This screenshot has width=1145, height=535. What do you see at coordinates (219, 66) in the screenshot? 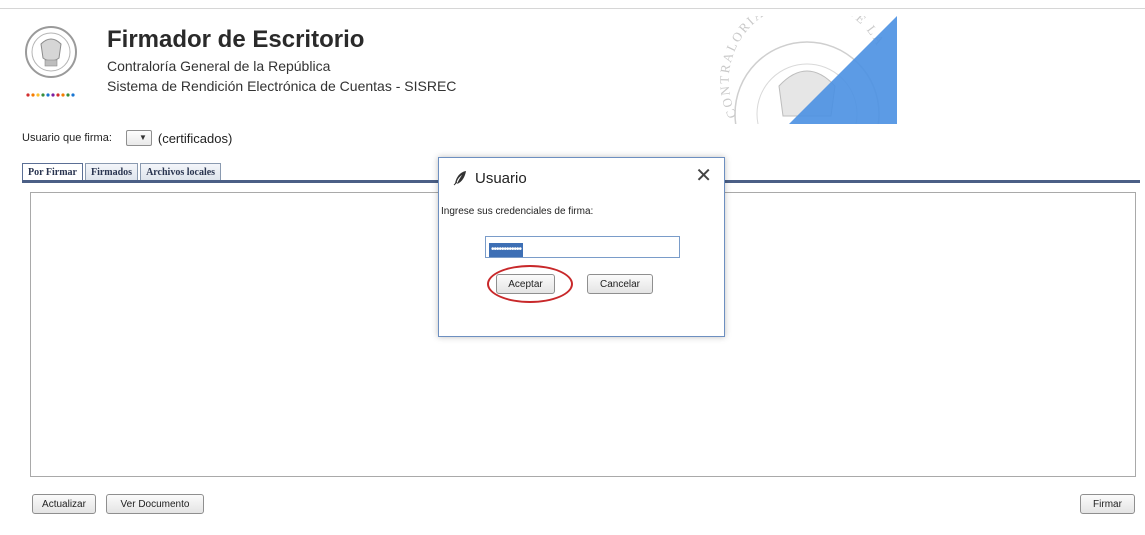
I see `app-subtitle: Contraloría General de la República` at bounding box center [219, 66].